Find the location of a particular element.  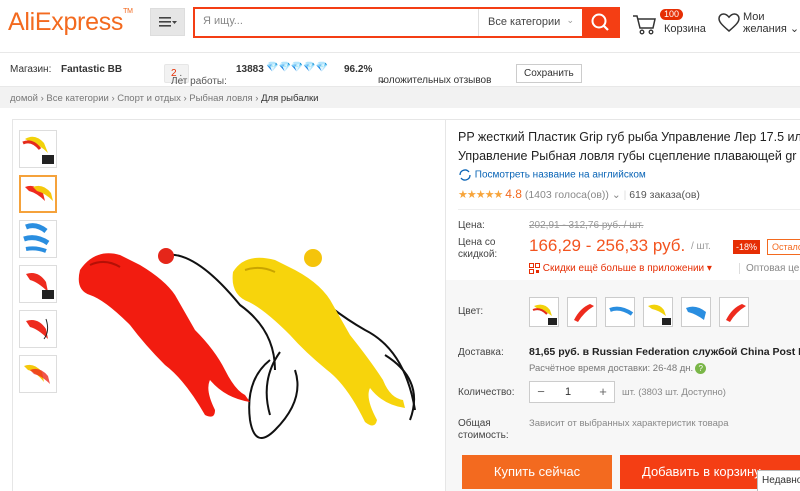

discount-price: 166,29 - 256,33 руб. is located at coordinates (607, 245).